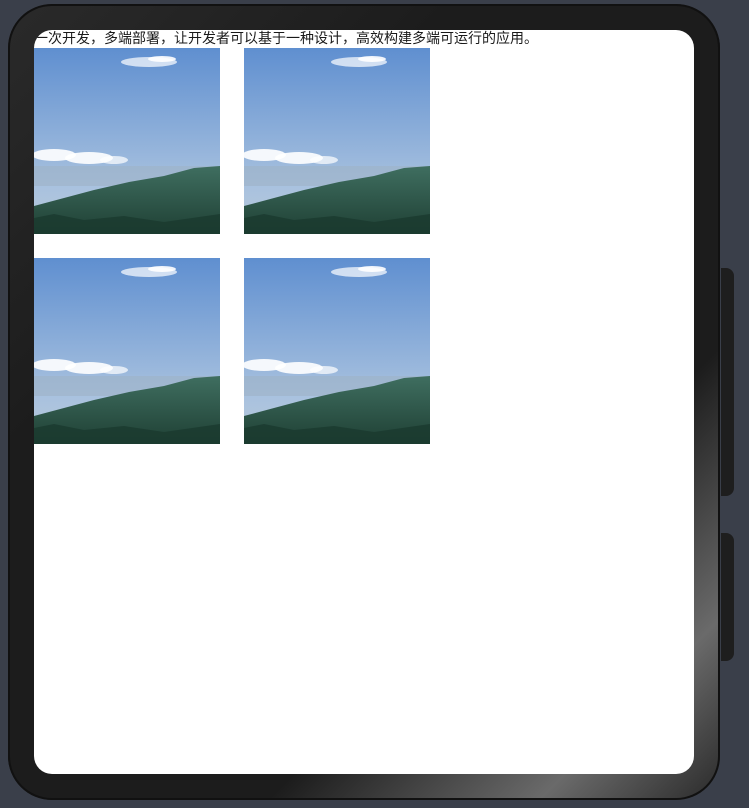  Describe the element at coordinates (727, 597) in the screenshot. I see `power-button` at that location.